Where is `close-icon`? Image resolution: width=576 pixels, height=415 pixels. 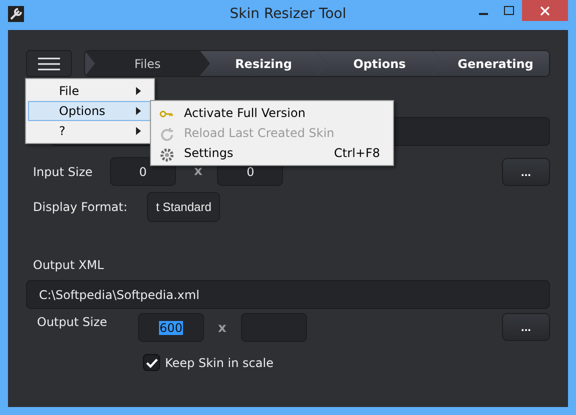 close-icon is located at coordinates (545, 11).